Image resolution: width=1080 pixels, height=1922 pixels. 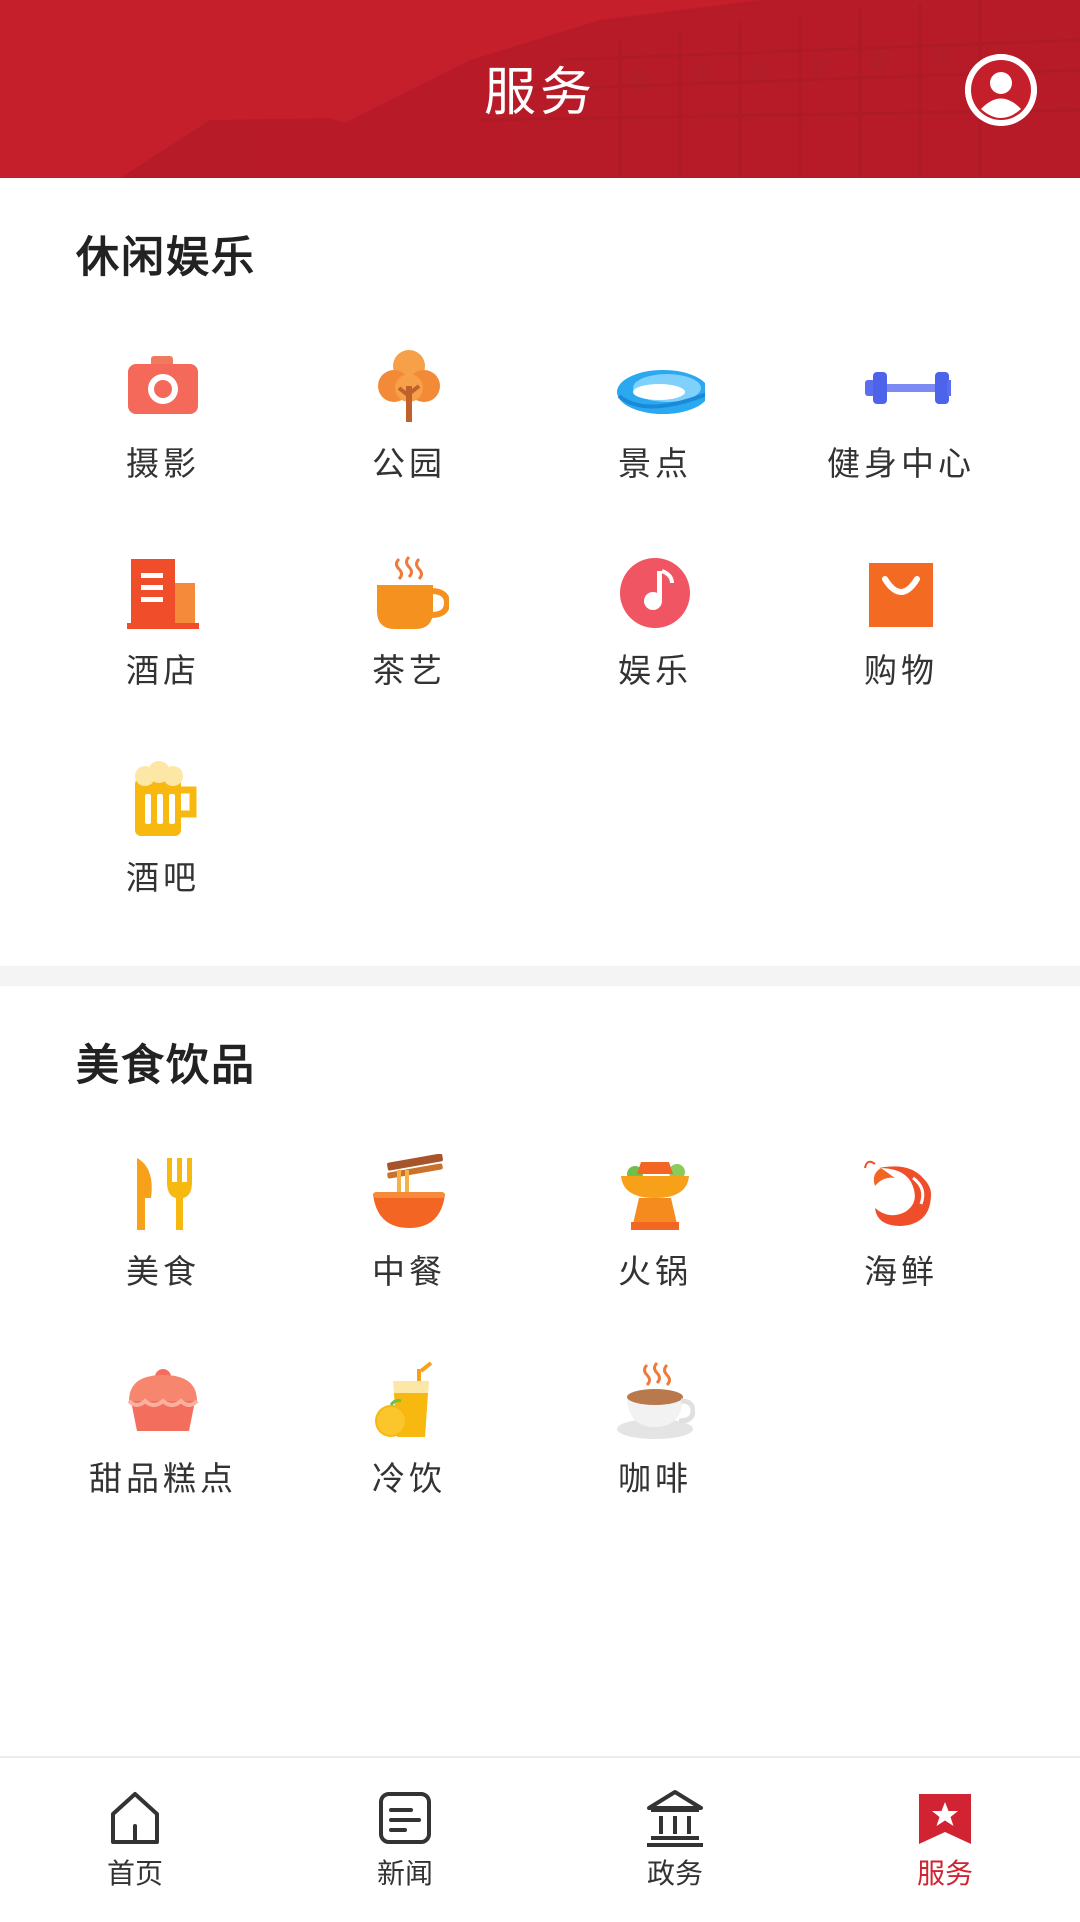 What do you see at coordinates (655, 1456) in the screenshot?
I see `service-item-coffee: 咖啡` at bounding box center [655, 1456].